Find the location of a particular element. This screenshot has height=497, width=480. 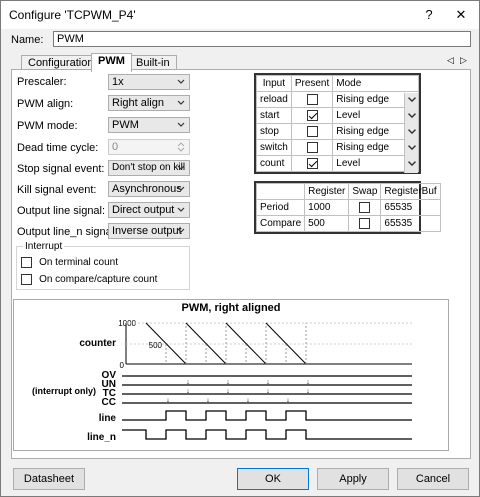

kill-signal-select: Asynchronous is located at coordinates (149, 189).